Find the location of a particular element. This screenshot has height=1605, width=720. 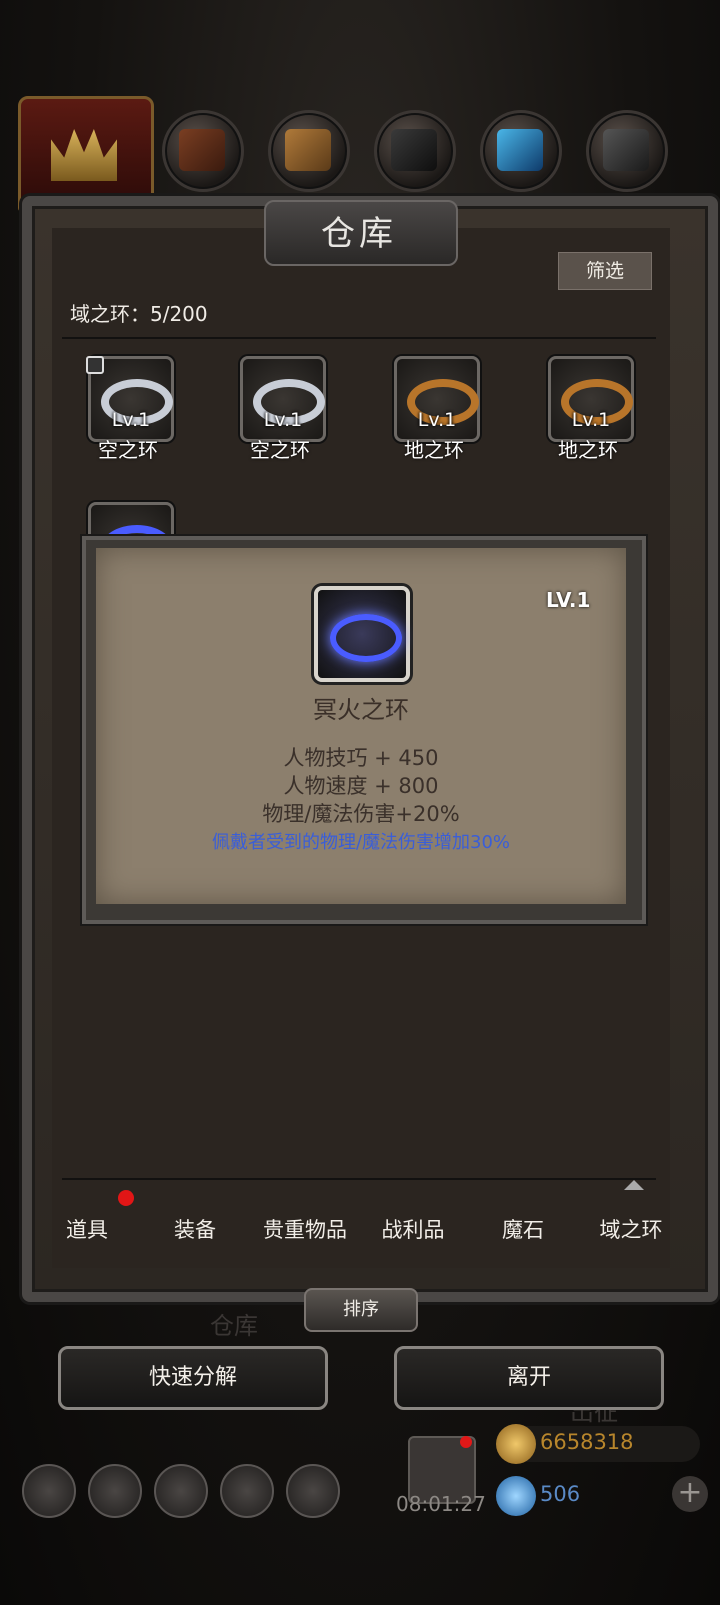

tab-loot: 战利品 is located at coordinates (413, 1229).